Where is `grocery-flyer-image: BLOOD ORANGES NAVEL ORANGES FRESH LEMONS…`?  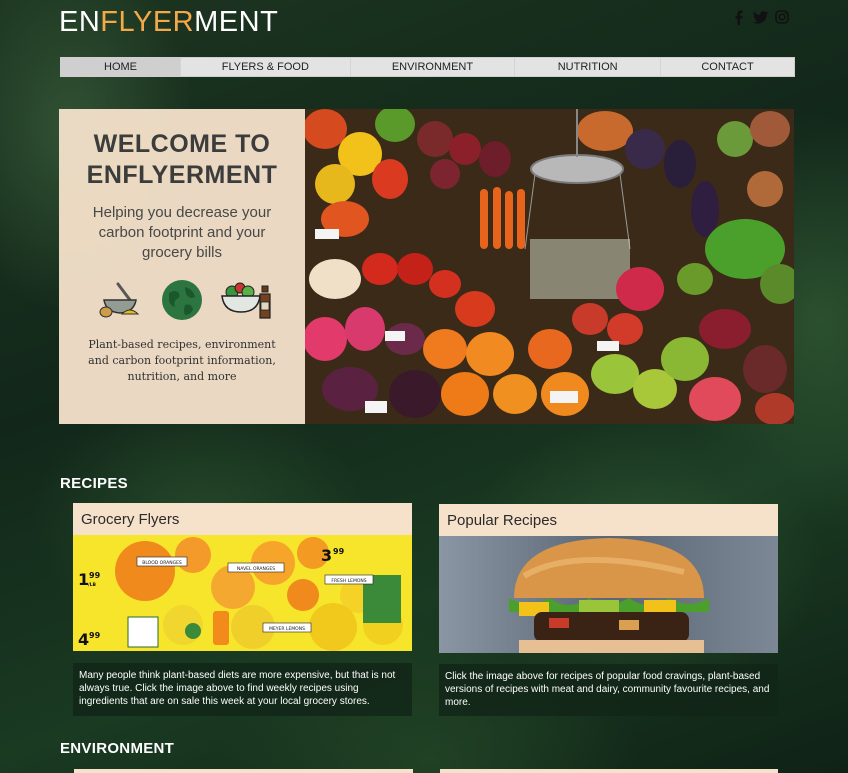 grocery-flyer-image: BLOOD ORANGES NAVEL ORANGES FRESH LEMONS… is located at coordinates (242, 593).